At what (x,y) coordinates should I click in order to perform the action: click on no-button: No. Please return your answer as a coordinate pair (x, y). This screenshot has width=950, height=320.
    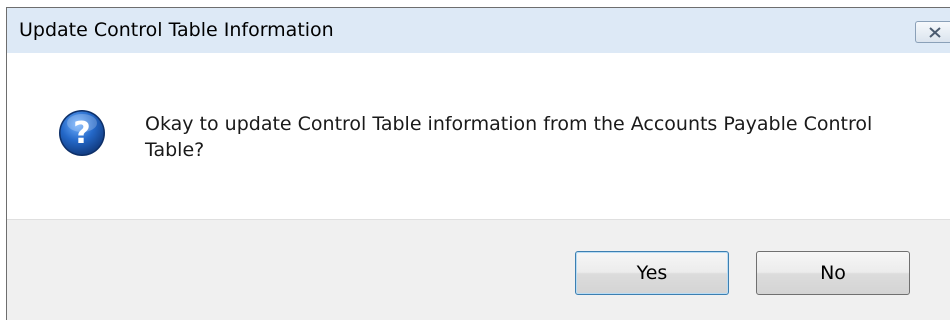
    Looking at the image, I should click on (833, 273).